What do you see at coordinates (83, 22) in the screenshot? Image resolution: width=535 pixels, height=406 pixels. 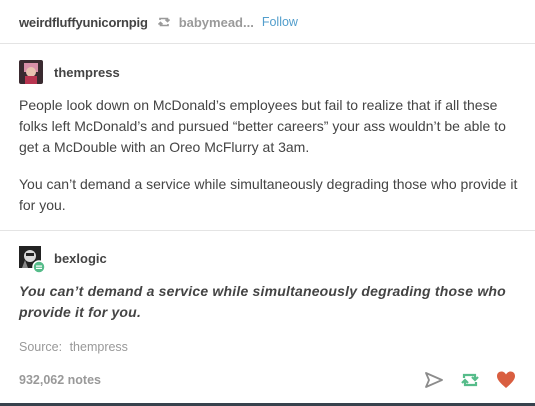 I see `reblogger-username: weirdfluffyunicornpig` at bounding box center [83, 22].